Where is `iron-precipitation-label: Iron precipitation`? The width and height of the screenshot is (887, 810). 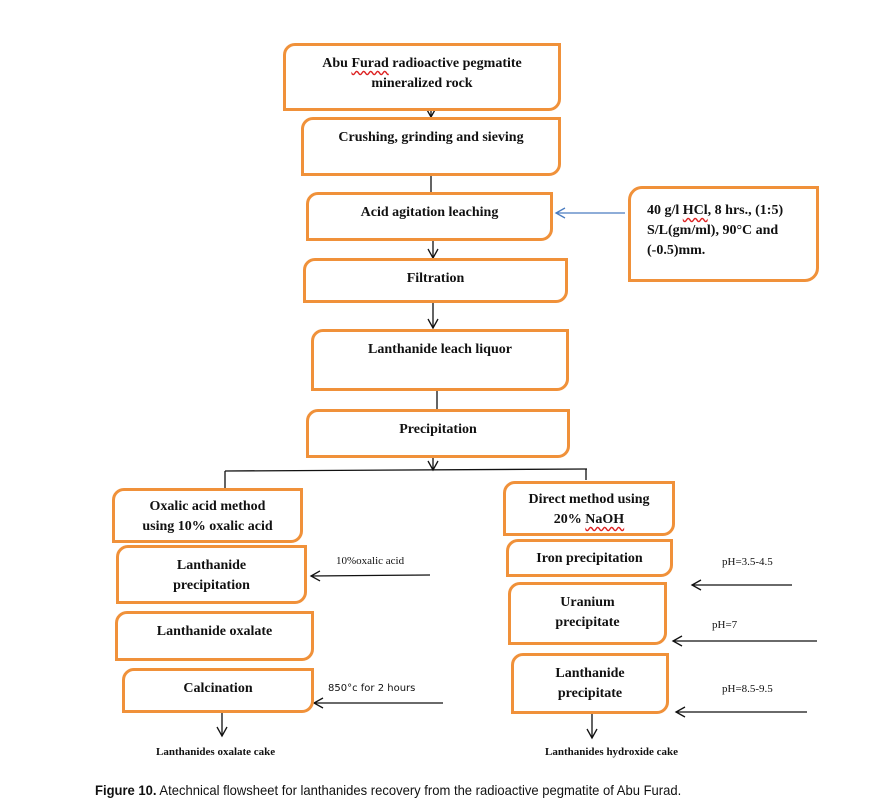 iron-precipitation-label: Iron precipitation is located at coordinates (589, 558).